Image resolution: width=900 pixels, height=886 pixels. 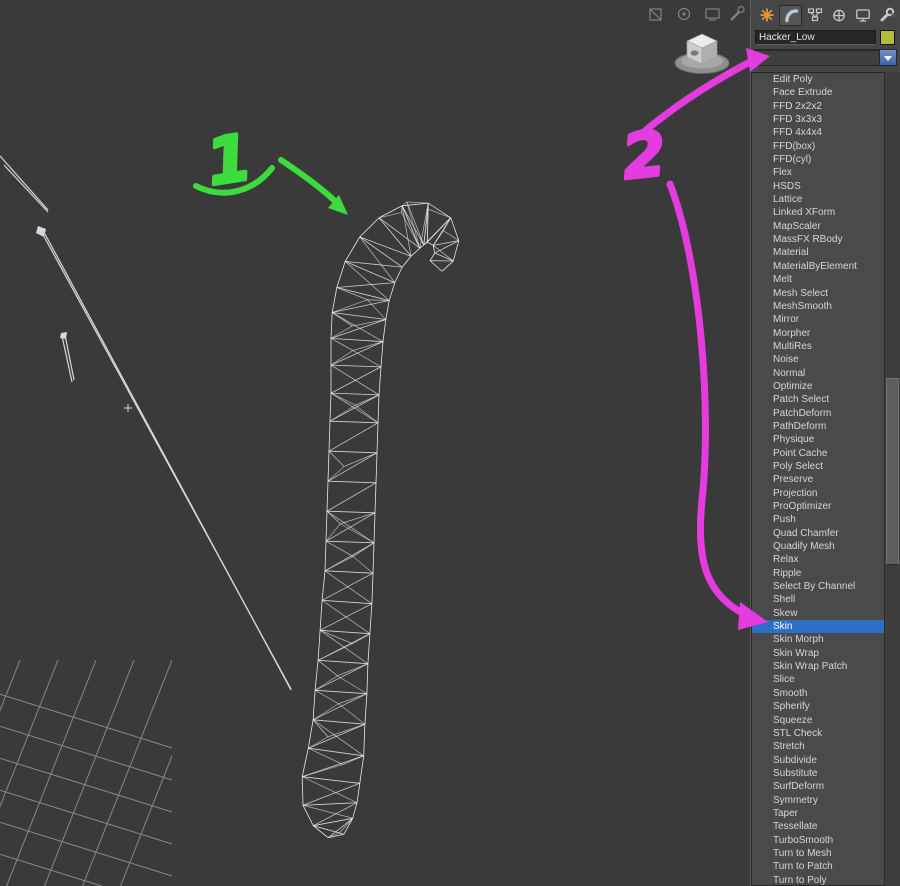 I want to click on dropdown-scrollbar, so click(x=892, y=479).